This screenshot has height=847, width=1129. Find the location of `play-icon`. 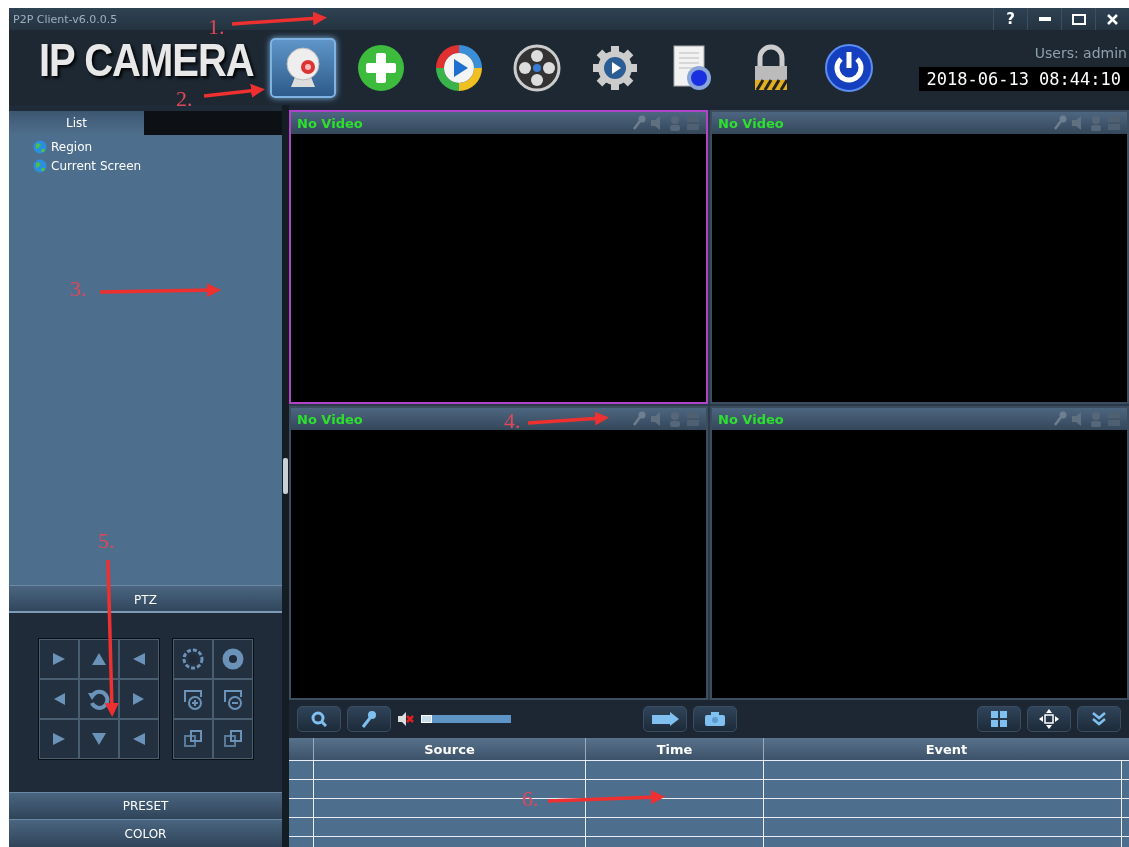

play-icon is located at coordinates (458, 67).